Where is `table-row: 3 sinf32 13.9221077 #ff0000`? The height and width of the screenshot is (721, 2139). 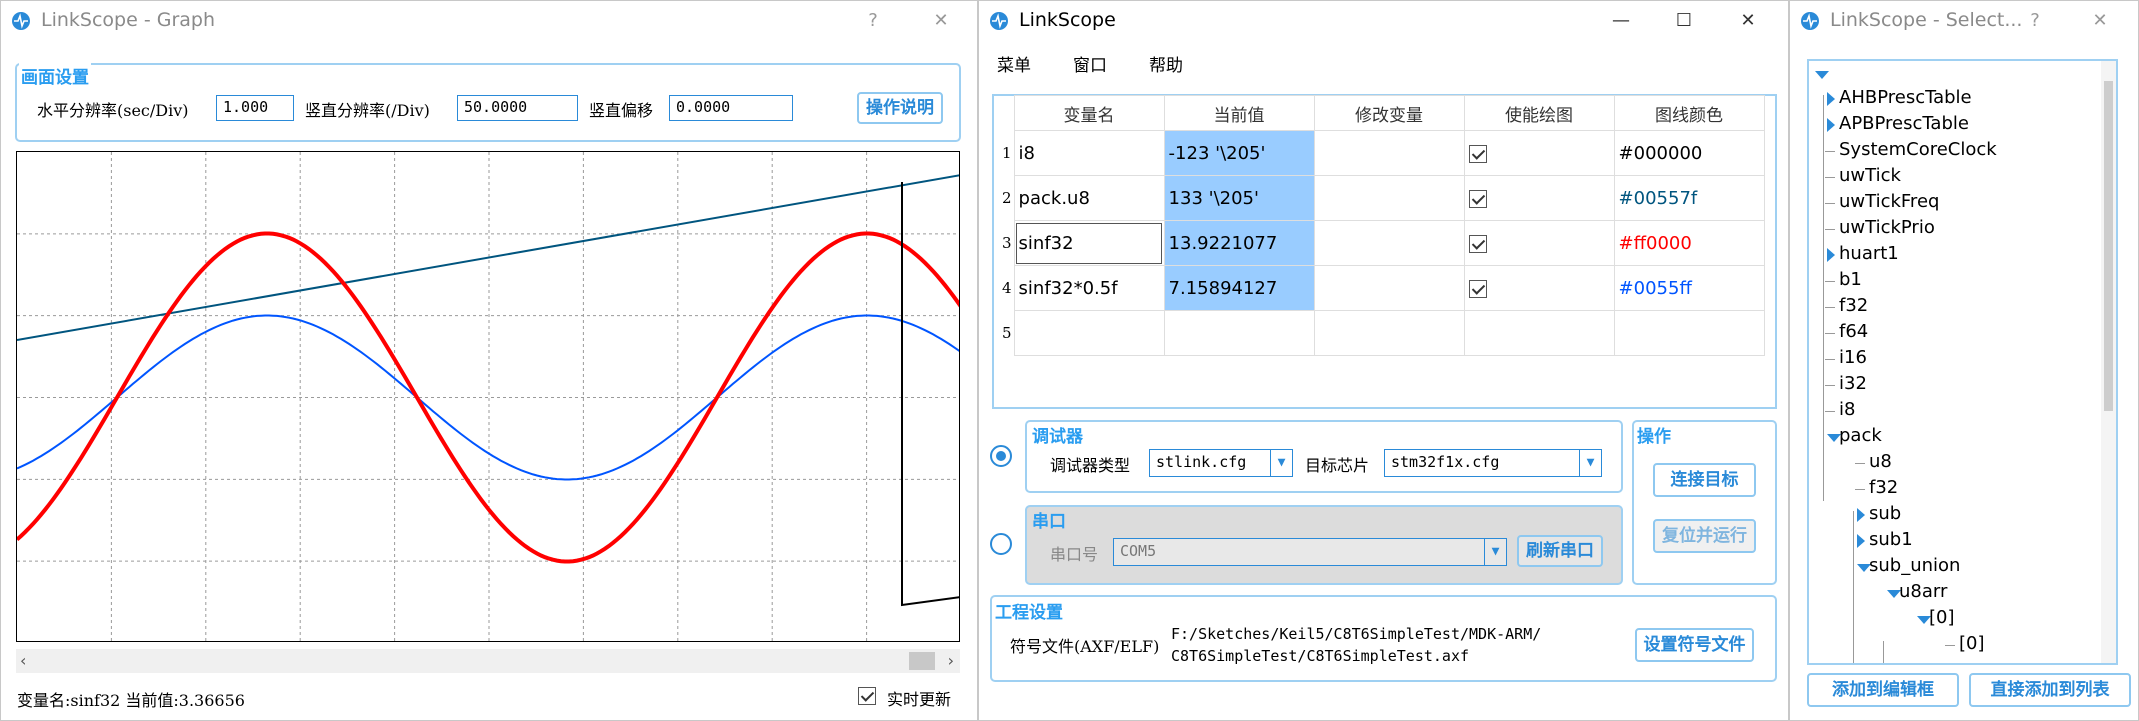
table-row: 3 sinf32 13.9221077 #ff0000 is located at coordinates (1382, 243).